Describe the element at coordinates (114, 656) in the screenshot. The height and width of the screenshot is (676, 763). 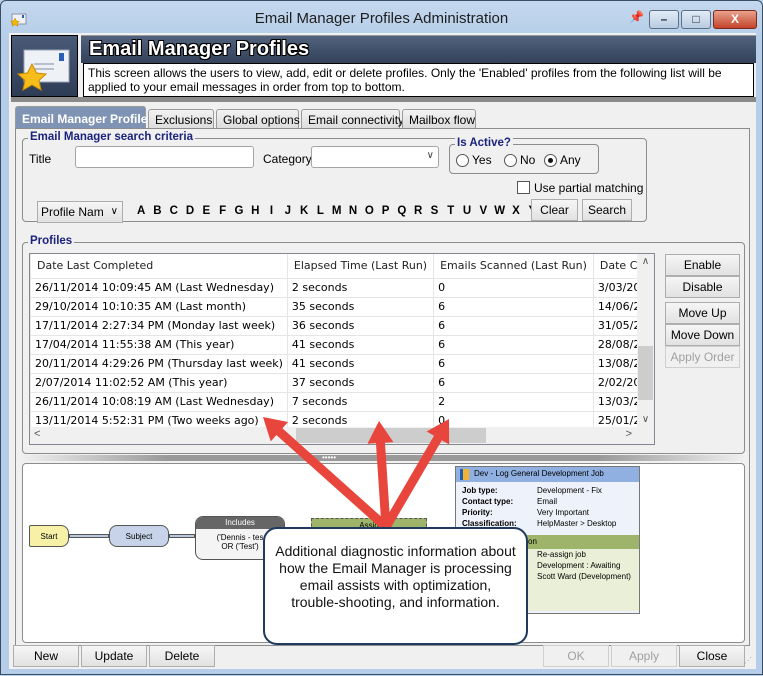
I see `update-button: Update` at that location.